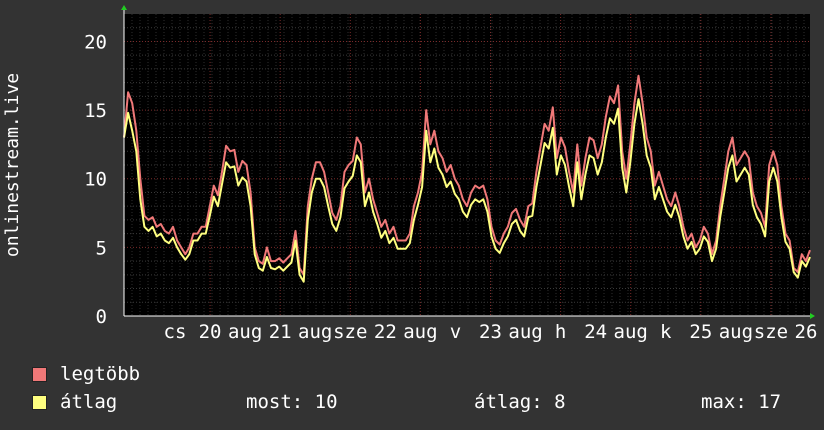 This screenshot has width=824, height=430. I want to click on x-tick-label: 26, so click(806, 332).